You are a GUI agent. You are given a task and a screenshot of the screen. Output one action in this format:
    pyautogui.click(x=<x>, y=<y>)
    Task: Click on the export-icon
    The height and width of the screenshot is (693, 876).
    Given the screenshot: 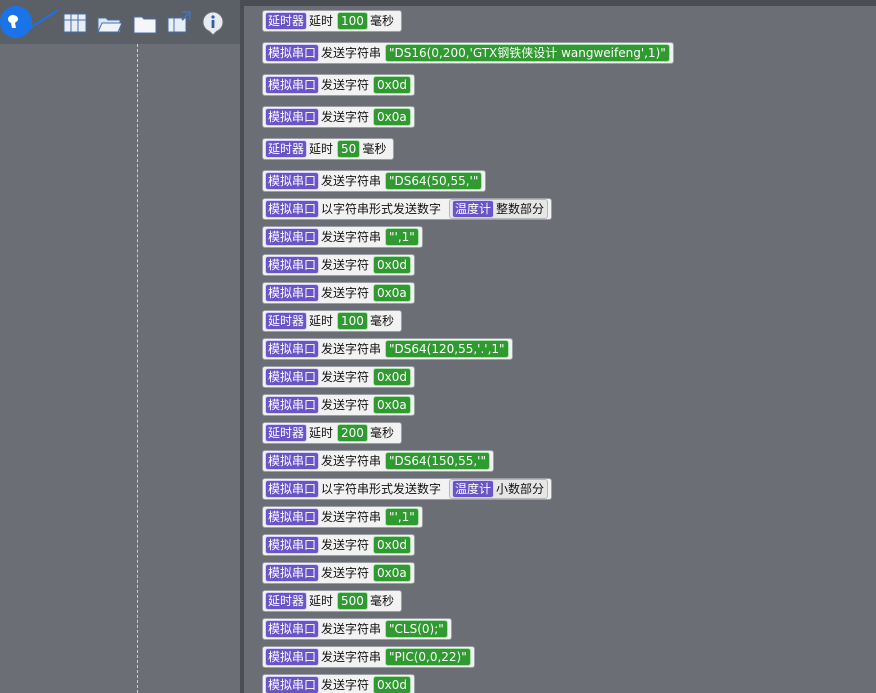 What is the action you would take?
    pyautogui.click(x=179, y=23)
    